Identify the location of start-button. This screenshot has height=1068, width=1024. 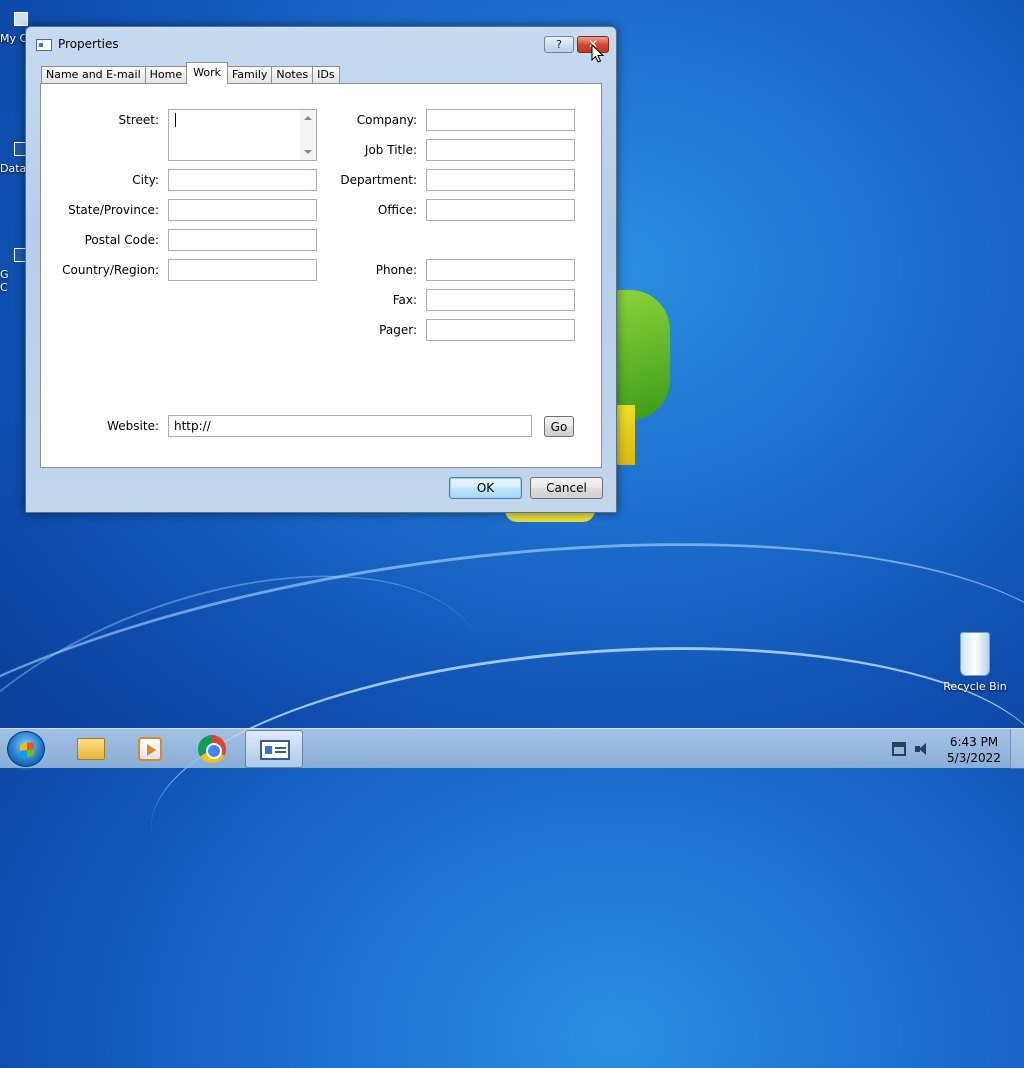
(26, 749).